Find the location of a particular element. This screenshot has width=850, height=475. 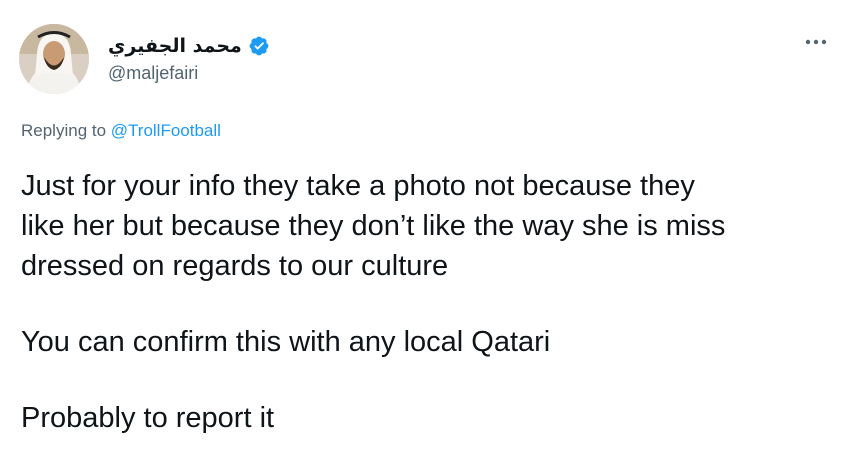

display-name: محمد الجفيري is located at coordinates (175, 46).